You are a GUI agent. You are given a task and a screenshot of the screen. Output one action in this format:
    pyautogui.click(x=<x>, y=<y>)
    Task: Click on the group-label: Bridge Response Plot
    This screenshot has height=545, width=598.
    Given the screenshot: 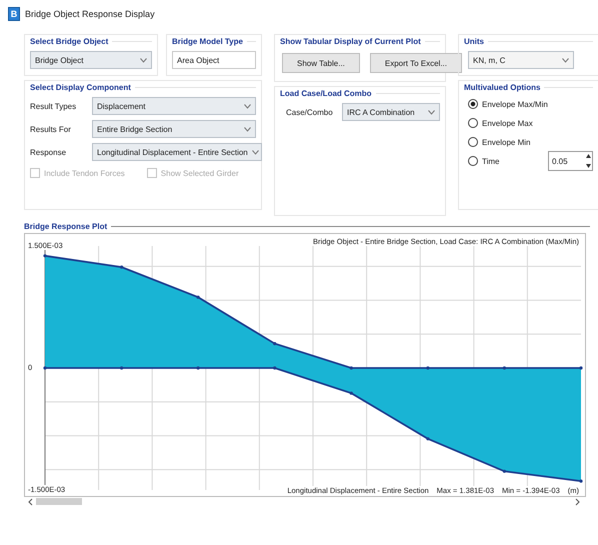 What is the action you would take?
    pyautogui.click(x=66, y=226)
    